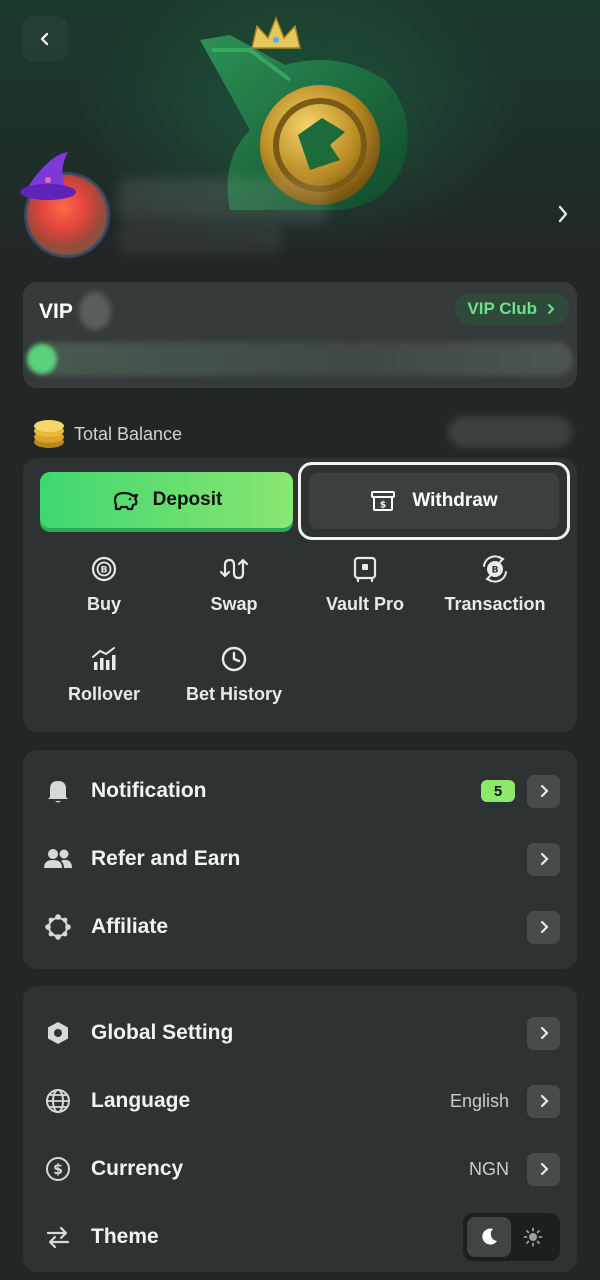 The width and height of the screenshot is (600, 1280). I want to click on menu-item-language: Language English, so click(300, 1101).